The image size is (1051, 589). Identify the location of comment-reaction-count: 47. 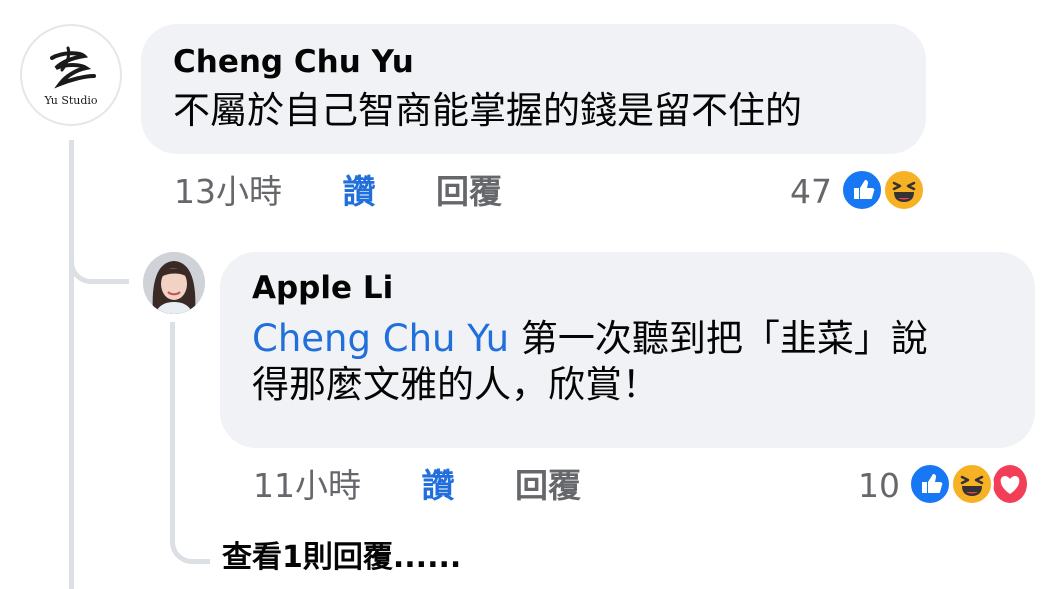
(811, 192).